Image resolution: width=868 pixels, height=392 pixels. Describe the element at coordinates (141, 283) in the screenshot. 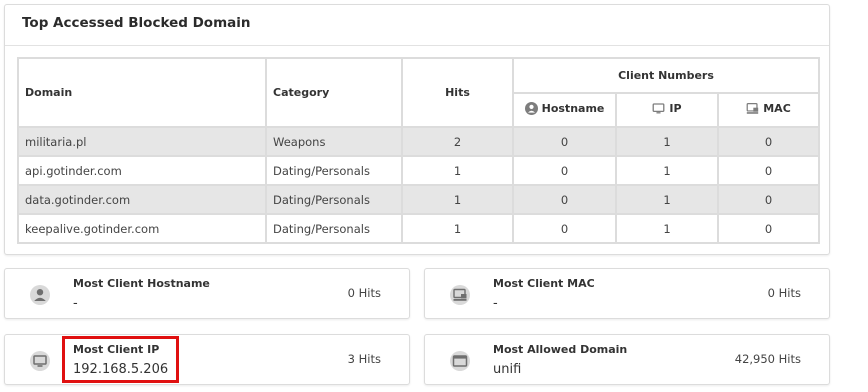

I see `card-label: Most Client Hostname` at that location.